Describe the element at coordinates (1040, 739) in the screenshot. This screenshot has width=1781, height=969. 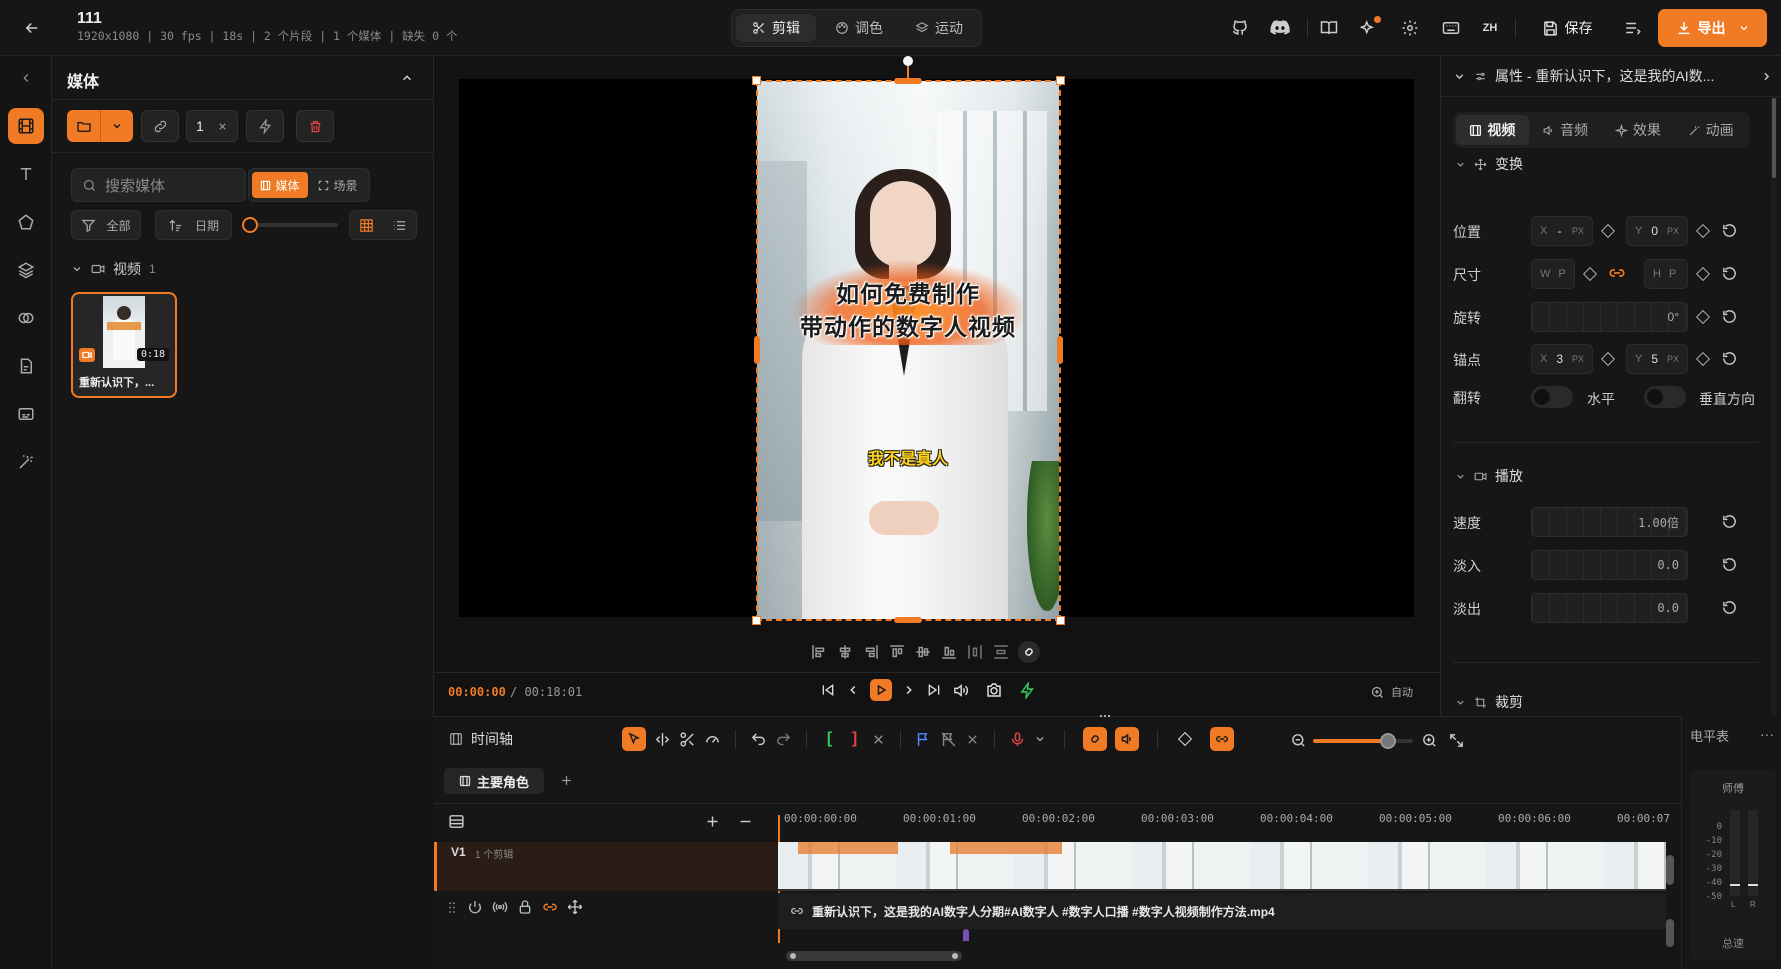
I see `chevron-down-icon` at that location.